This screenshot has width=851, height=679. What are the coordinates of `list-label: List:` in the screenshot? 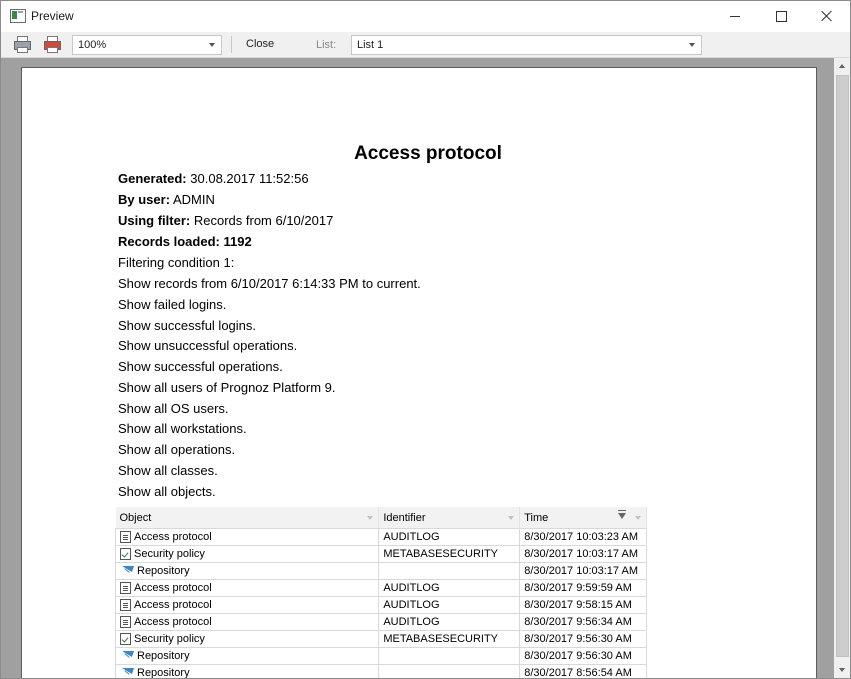 It's located at (326, 45).